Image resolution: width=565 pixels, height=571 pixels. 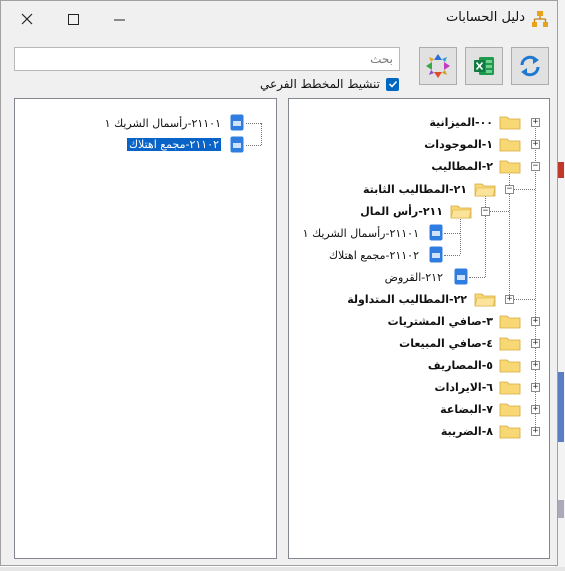 What do you see at coordinates (446, 344) in the screenshot?
I see `tree-node-4: ٤-صافي المبيعات` at bounding box center [446, 344].